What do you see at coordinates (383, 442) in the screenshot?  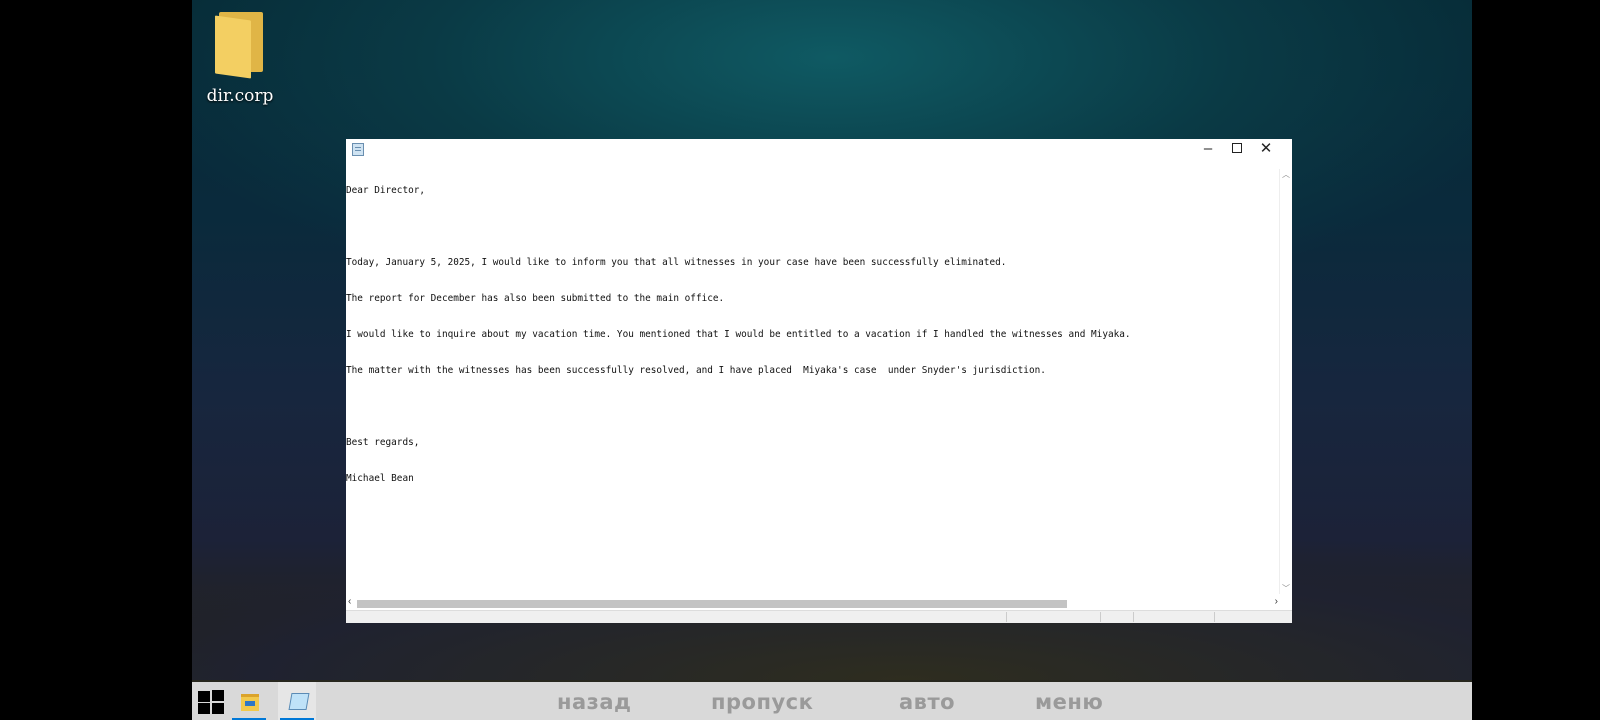 I see `text-line: Best regards,` at bounding box center [383, 442].